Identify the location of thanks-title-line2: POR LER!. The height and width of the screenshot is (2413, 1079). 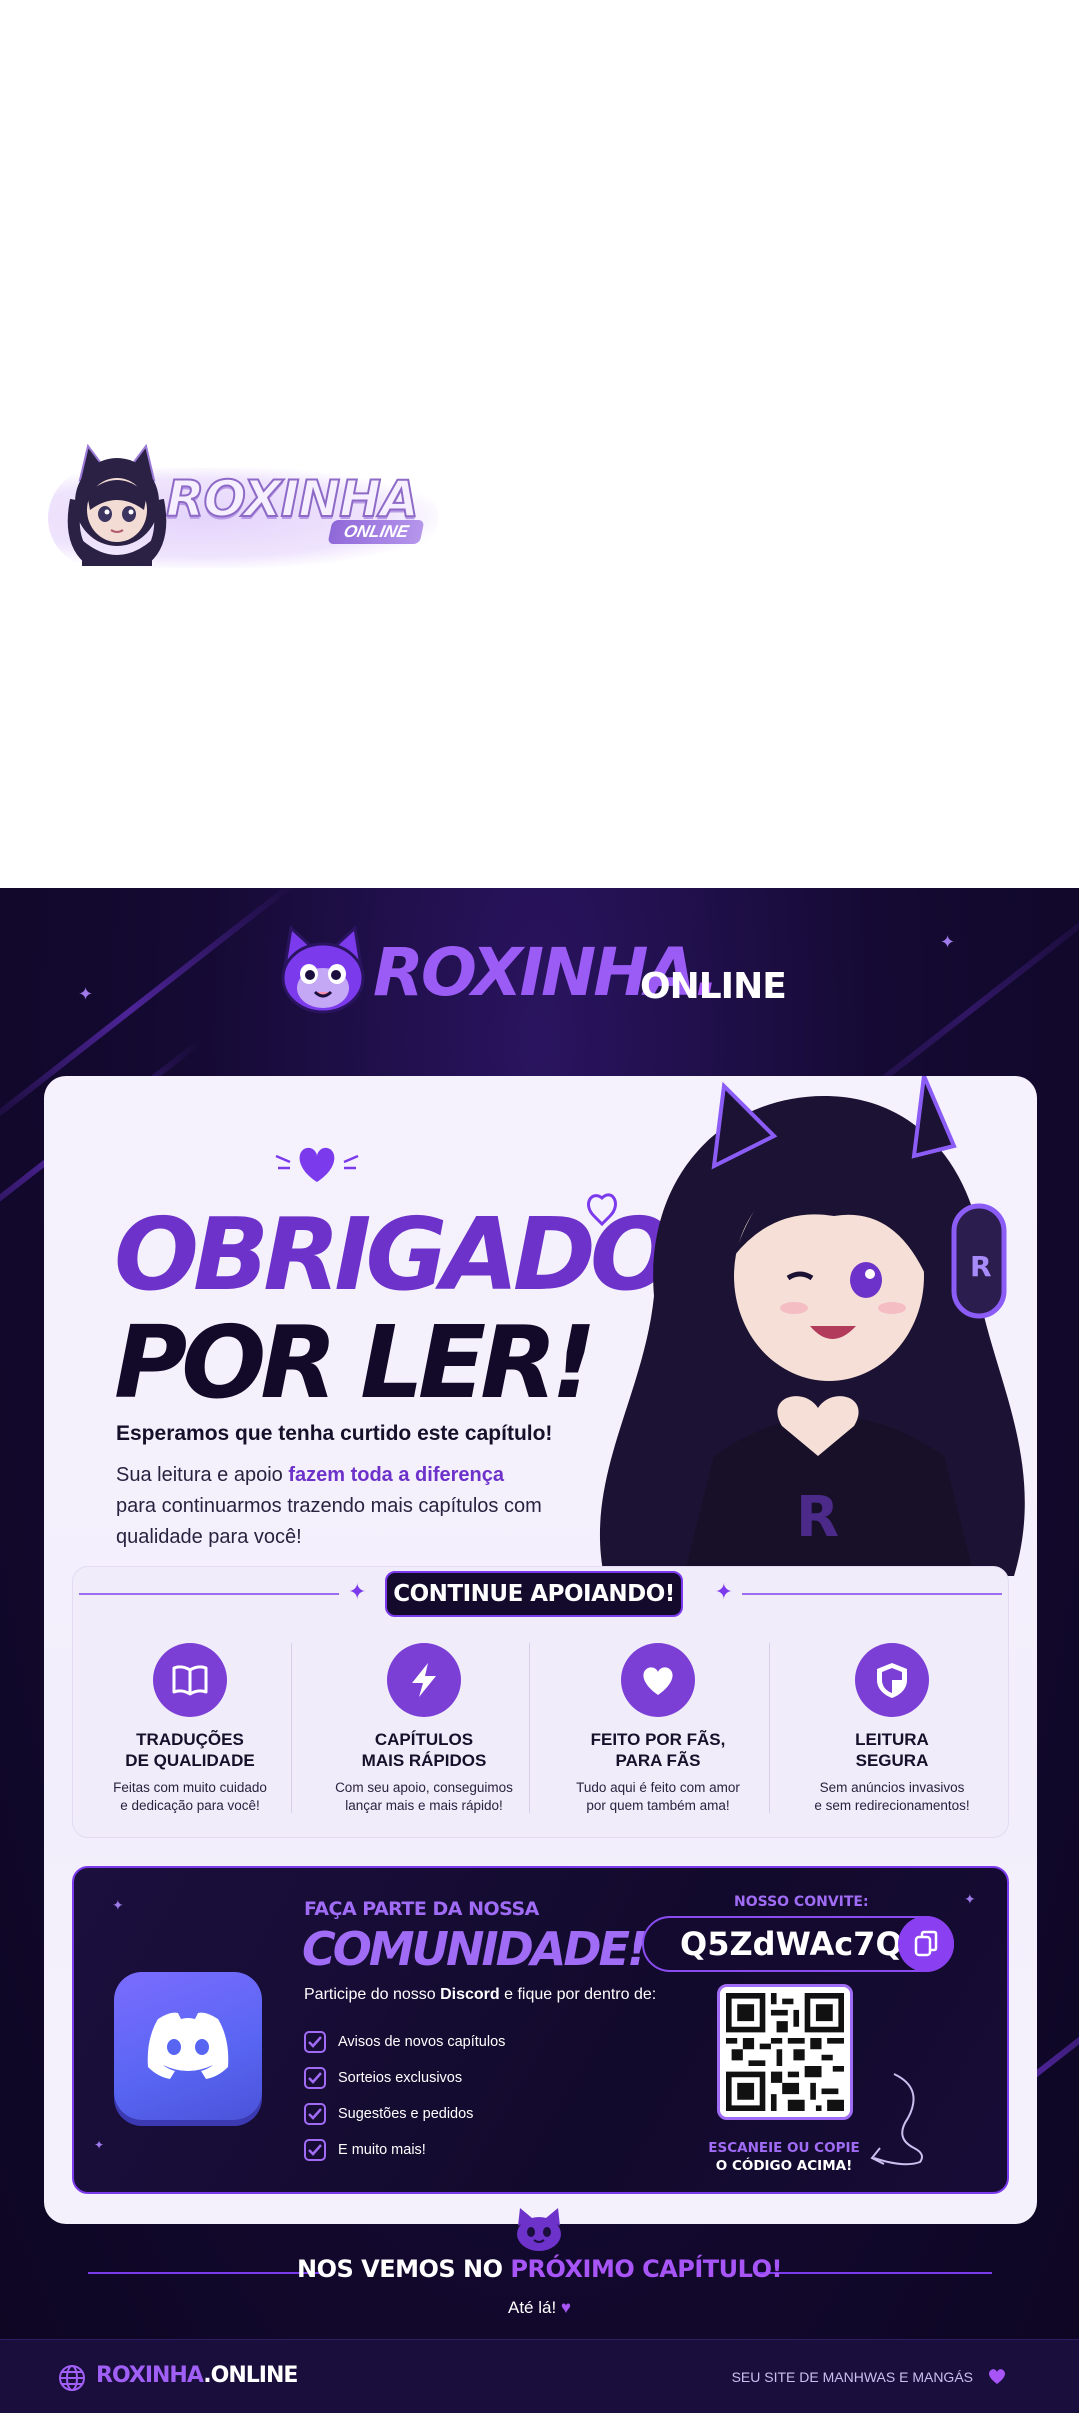
(355, 1362).